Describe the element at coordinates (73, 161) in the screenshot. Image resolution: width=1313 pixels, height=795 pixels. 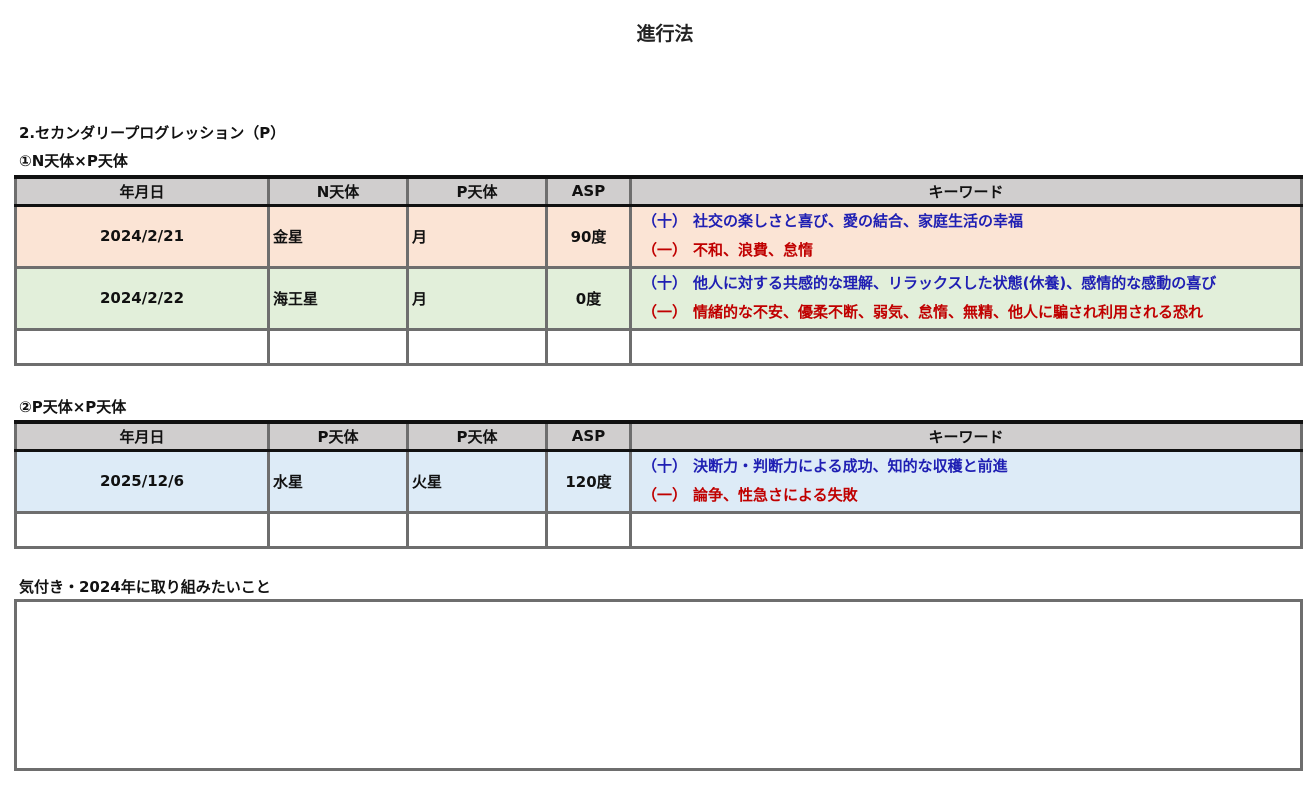
I see `table1-label: ①N天体×P天体` at that location.